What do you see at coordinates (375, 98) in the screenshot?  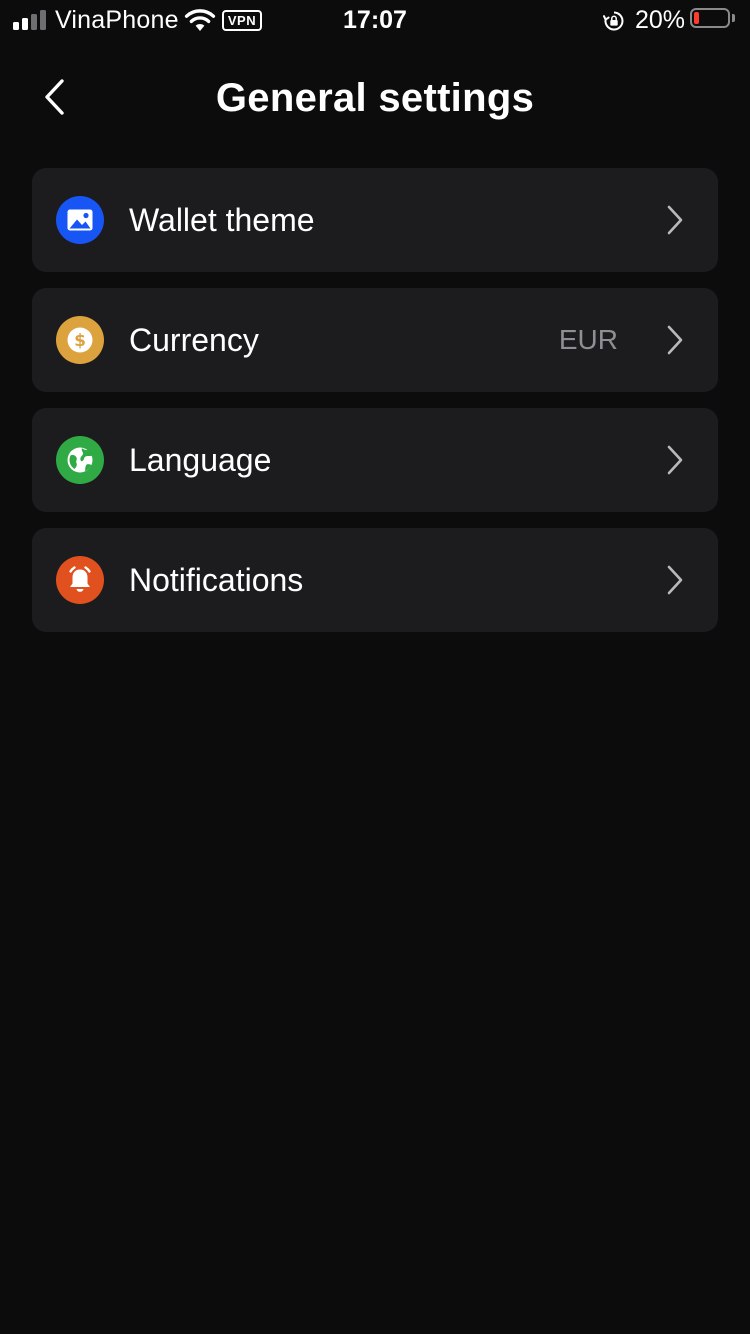 I see `page-title: General settings` at bounding box center [375, 98].